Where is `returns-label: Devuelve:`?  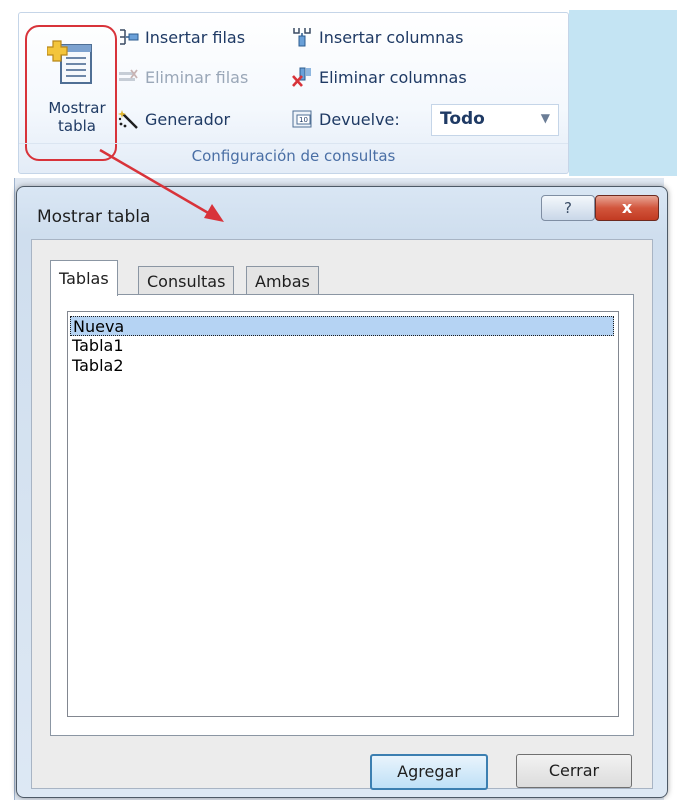
returns-label: Devuelve: is located at coordinates (359, 119).